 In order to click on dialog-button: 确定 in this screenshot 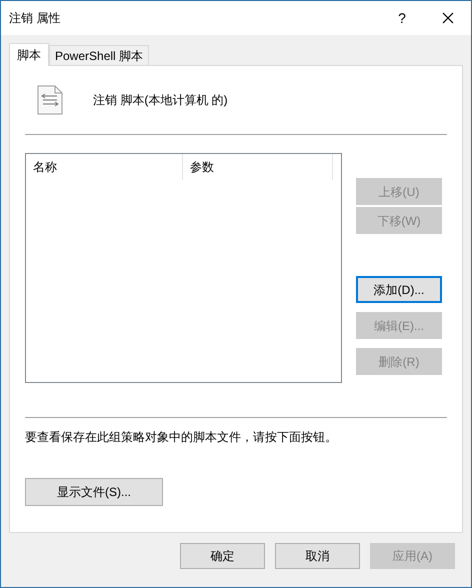, I will do `click(222, 556)`.